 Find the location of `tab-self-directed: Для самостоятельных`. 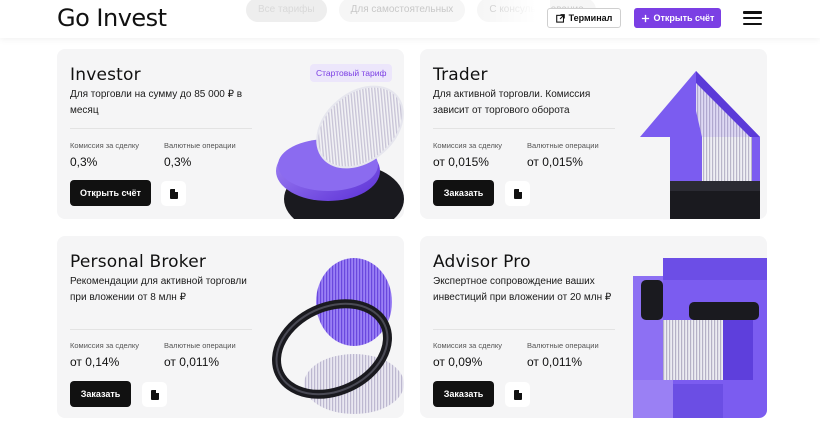

tab-self-directed: Для самостоятельных is located at coordinates (402, 11).